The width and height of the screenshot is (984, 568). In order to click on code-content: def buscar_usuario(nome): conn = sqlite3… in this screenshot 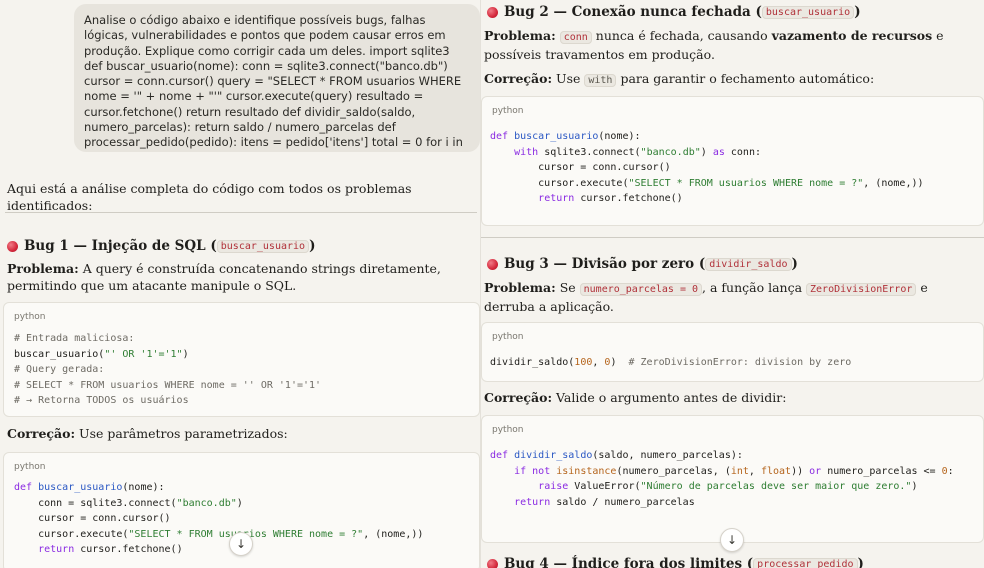, I will do `click(219, 518)`.